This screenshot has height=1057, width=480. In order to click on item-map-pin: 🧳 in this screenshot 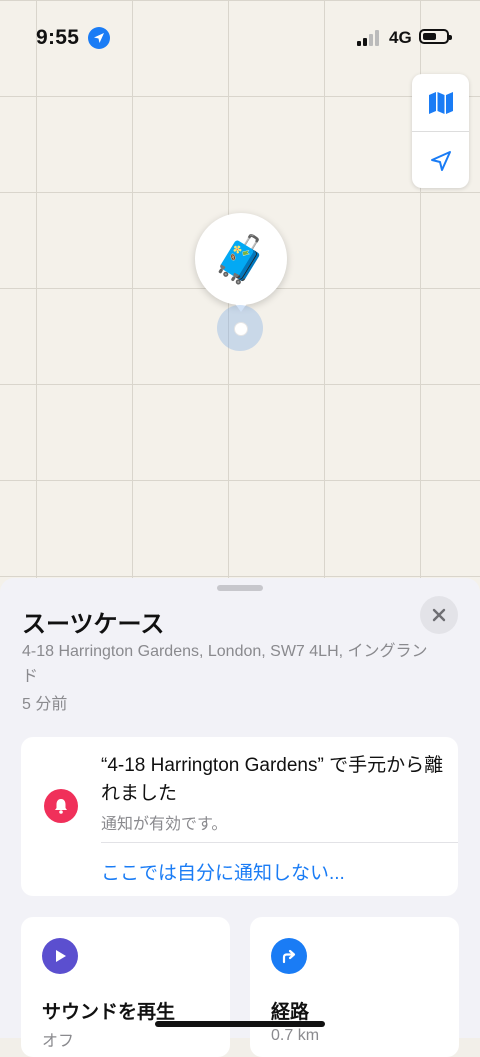, I will do `click(241, 259)`.